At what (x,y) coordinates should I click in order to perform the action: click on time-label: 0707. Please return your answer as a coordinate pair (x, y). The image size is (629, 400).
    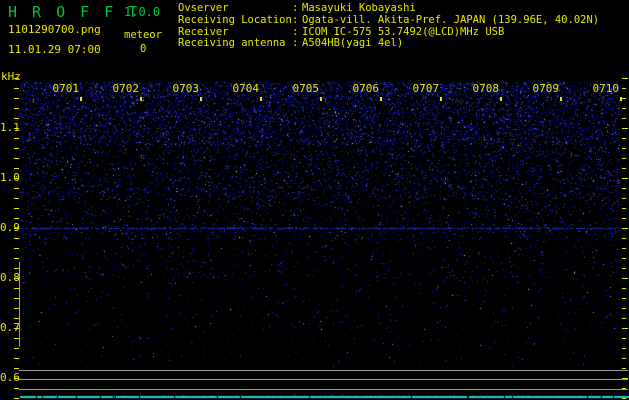
    Looking at the image, I should click on (426, 88).